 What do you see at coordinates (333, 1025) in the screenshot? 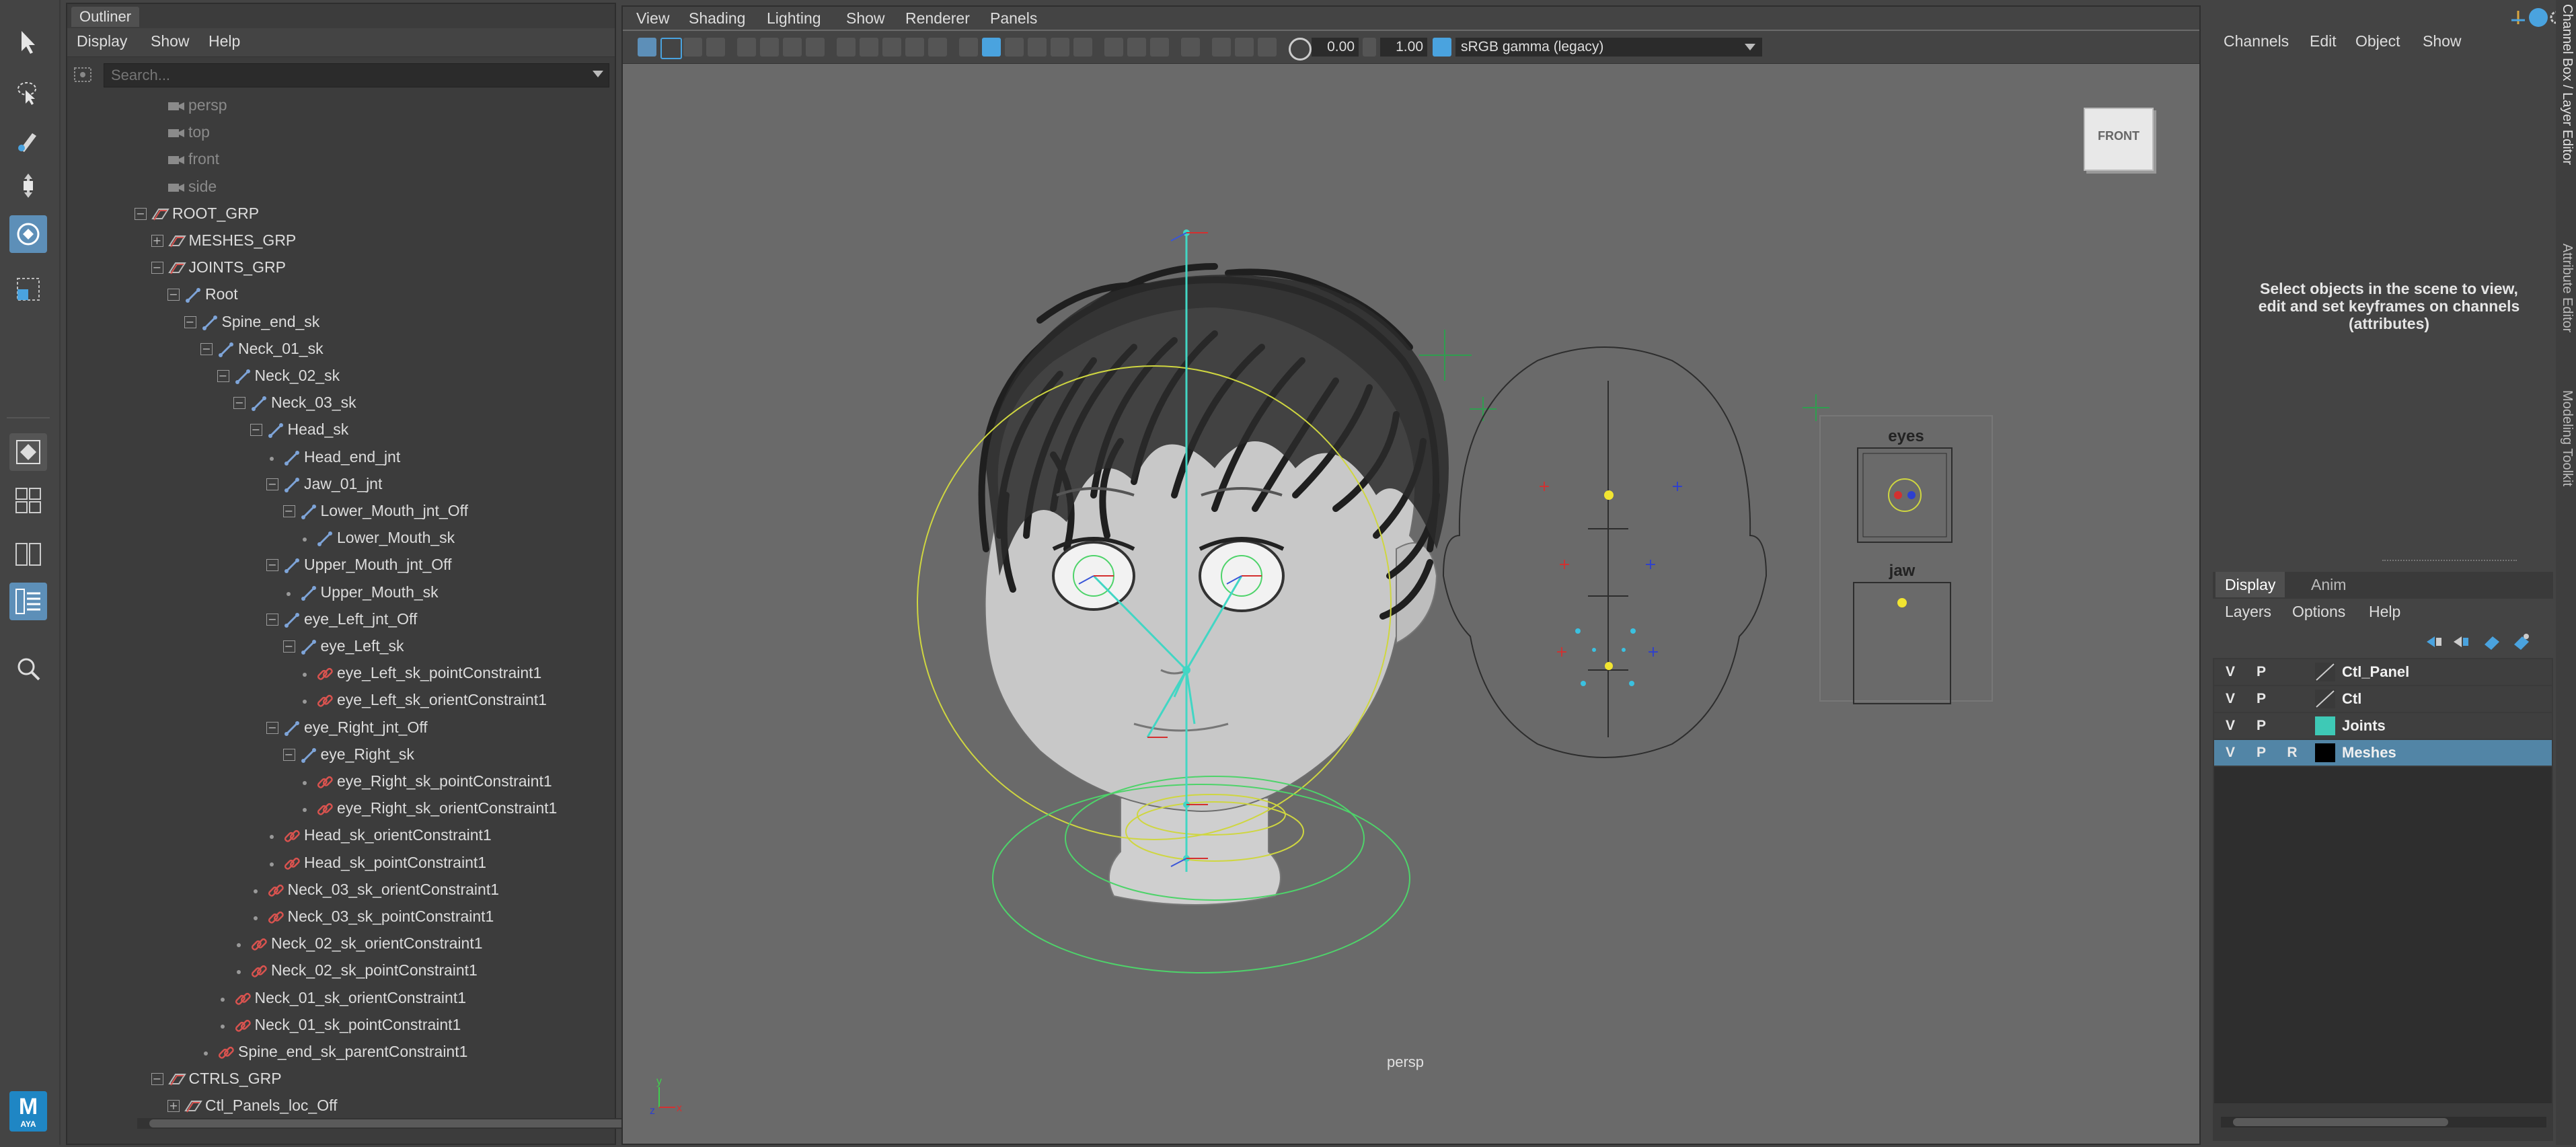
I see `outliner-item: Neck_01_sk_pointConstraint1` at bounding box center [333, 1025].